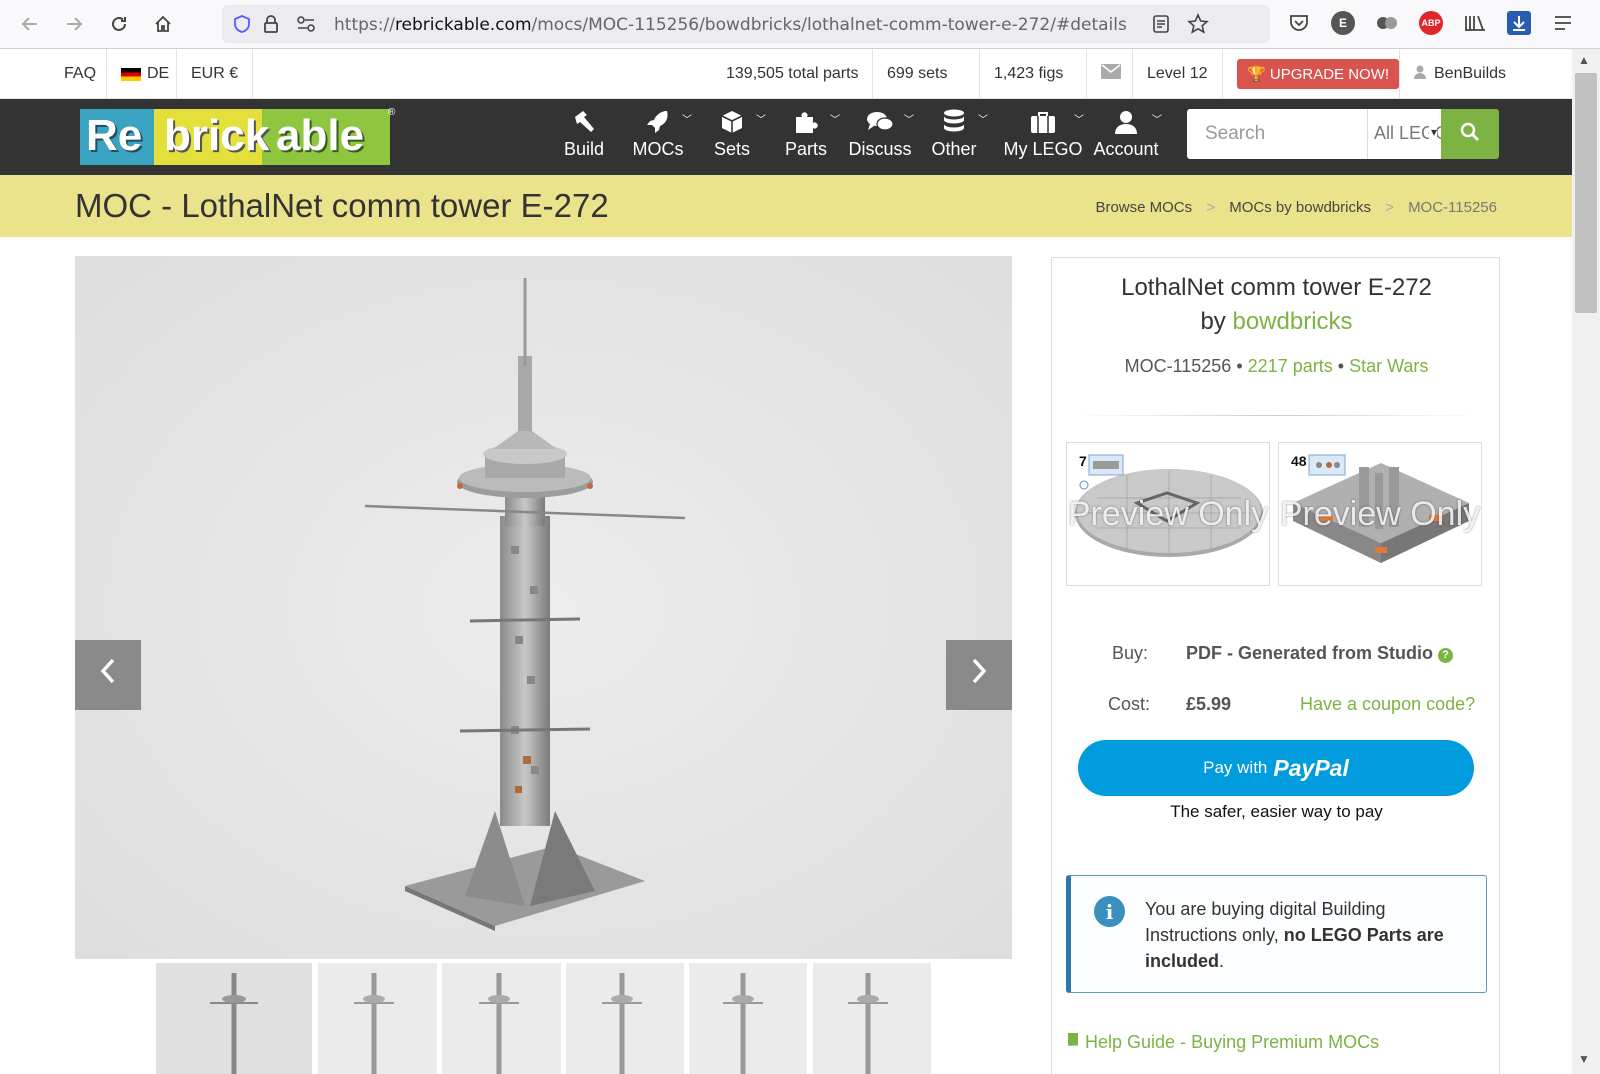  I want to click on page-scrollbar: ▲ ▼, so click(1586, 561).